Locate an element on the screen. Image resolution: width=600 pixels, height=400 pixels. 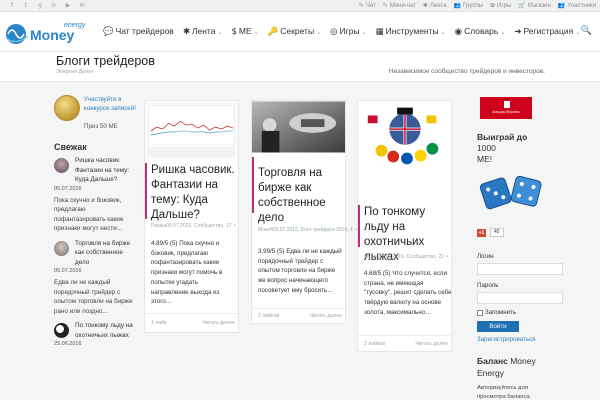
toplink-shop: 🛒 Магазин is located at coordinates (534, 6).